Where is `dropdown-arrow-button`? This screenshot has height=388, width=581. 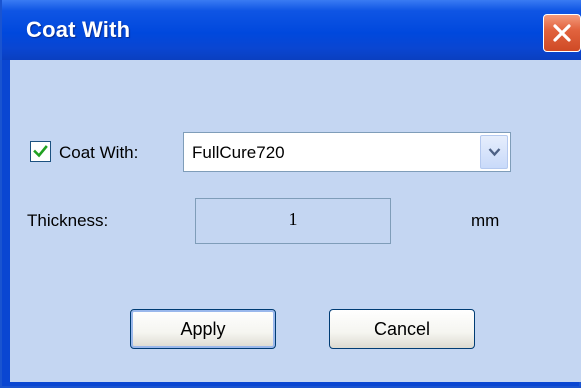 dropdown-arrow-button is located at coordinates (494, 152).